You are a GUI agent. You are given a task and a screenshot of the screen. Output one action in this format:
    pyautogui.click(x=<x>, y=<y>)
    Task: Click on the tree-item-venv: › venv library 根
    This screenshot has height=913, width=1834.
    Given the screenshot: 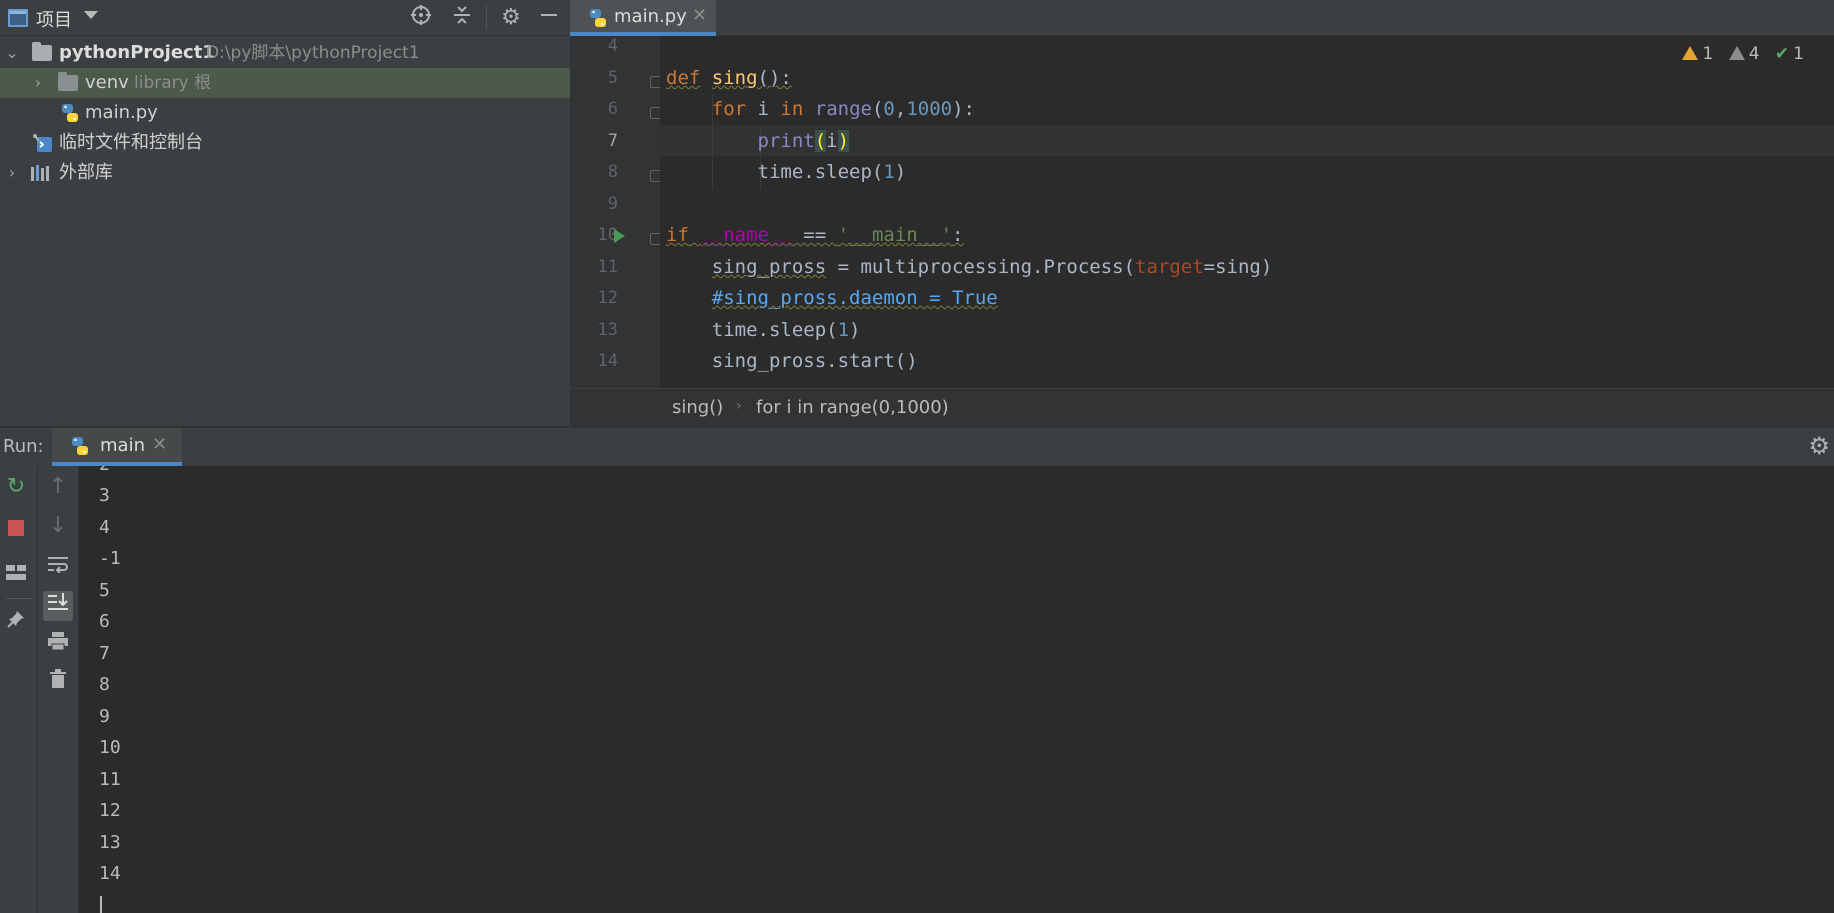 What is the action you would take?
    pyautogui.click(x=285, y=83)
    